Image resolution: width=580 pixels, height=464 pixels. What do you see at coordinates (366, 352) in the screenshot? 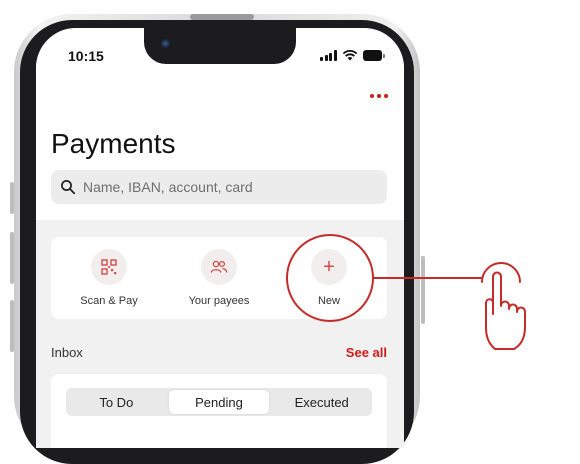
I see `see-all-link: See all` at bounding box center [366, 352].